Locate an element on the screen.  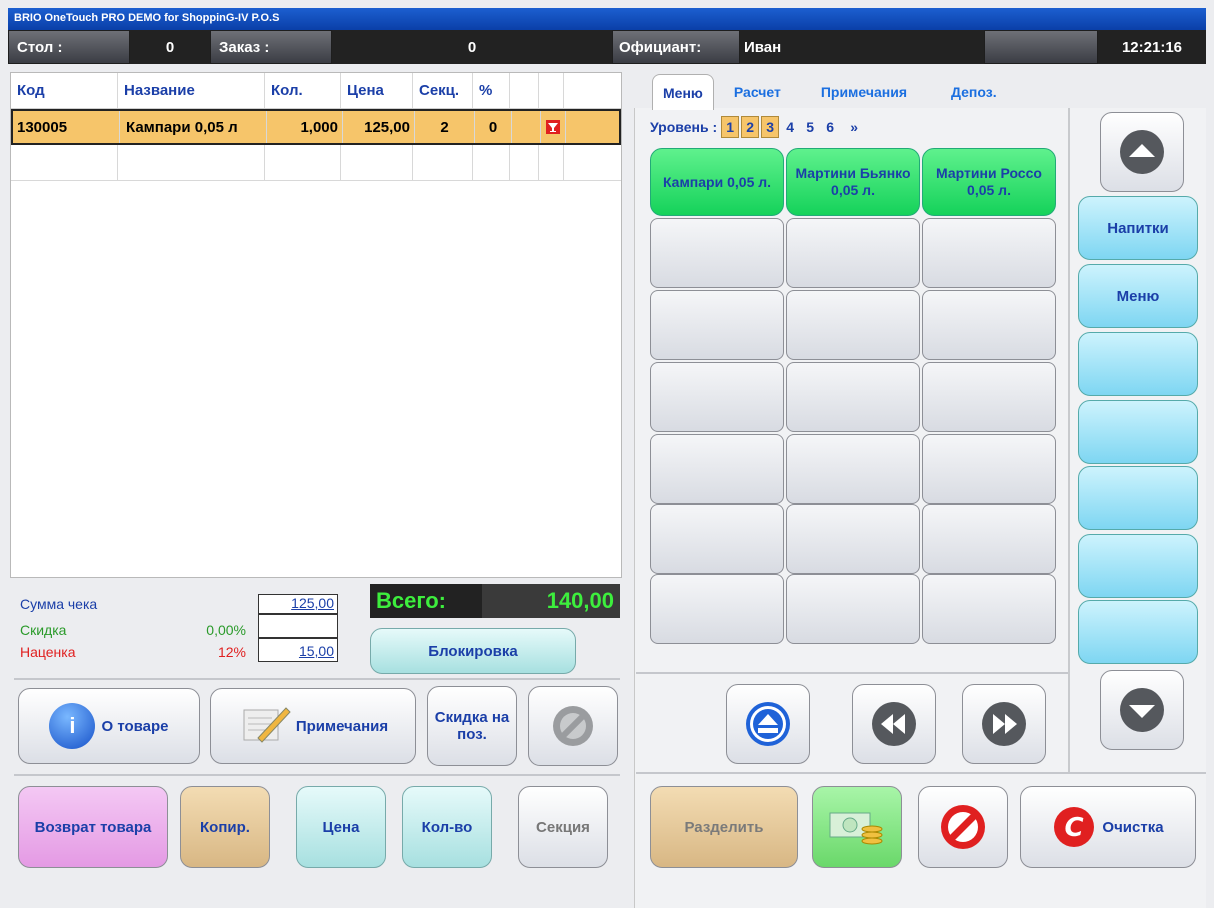
level-2: 2 is located at coordinates (750, 127).